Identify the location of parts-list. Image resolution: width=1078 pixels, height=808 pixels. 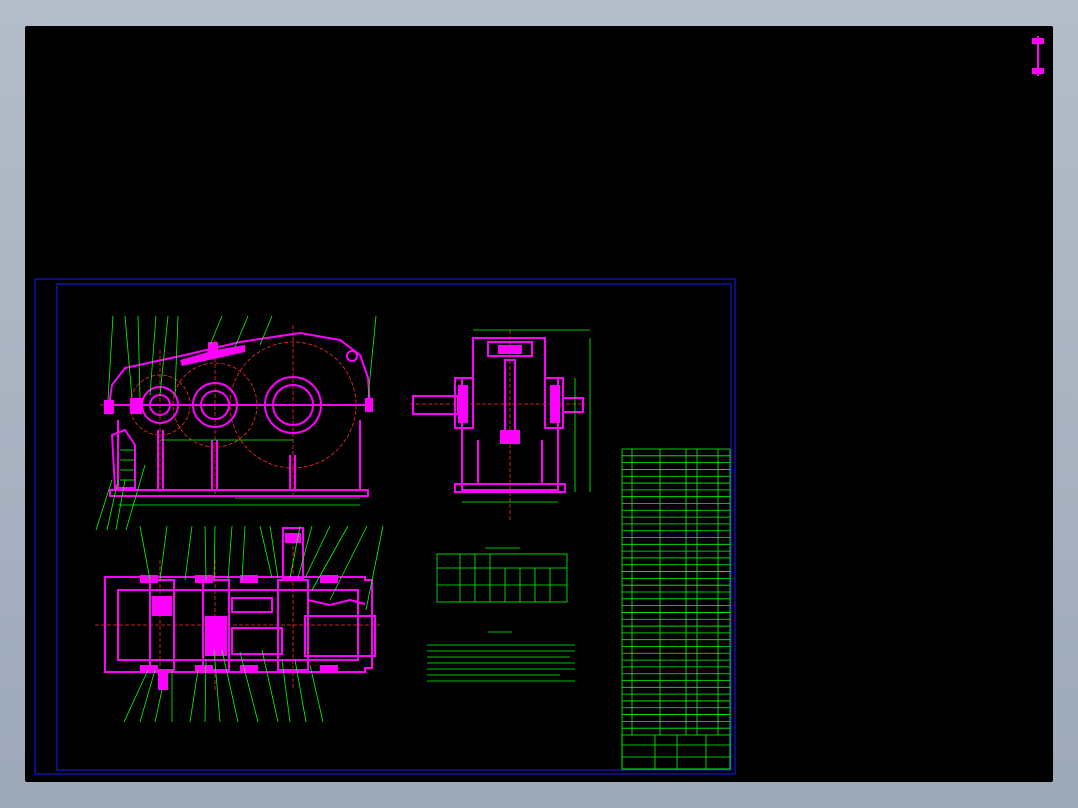
(676, 609).